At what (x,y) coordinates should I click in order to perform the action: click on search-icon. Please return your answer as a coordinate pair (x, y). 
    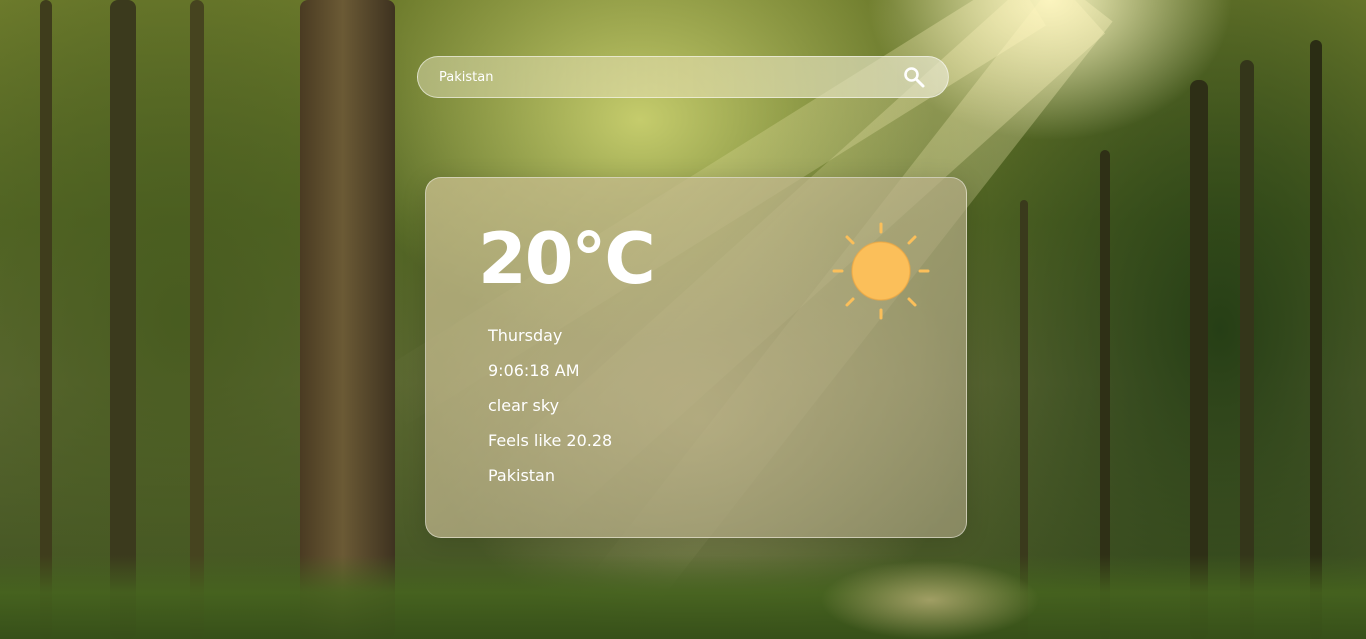
    Looking at the image, I should click on (914, 77).